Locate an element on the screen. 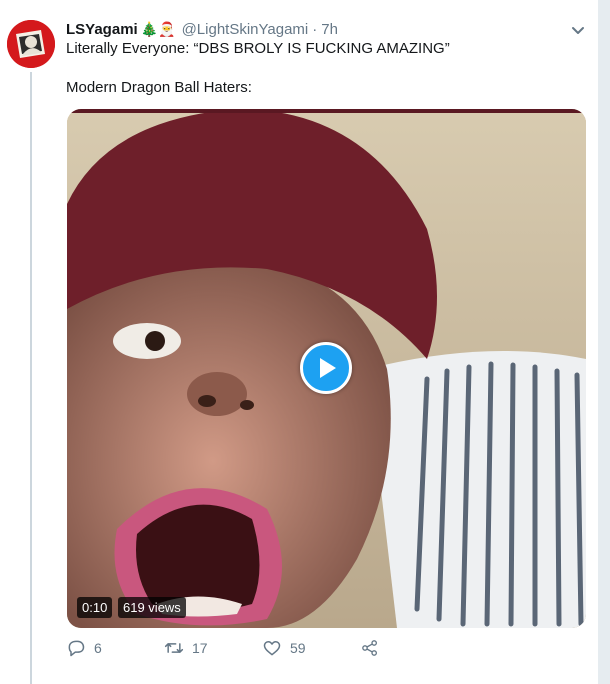 The width and height of the screenshot is (610, 684). tweet-header: LSYagami 🎄🎅 @LightSkinYagami · 7h is located at coordinates (202, 29).